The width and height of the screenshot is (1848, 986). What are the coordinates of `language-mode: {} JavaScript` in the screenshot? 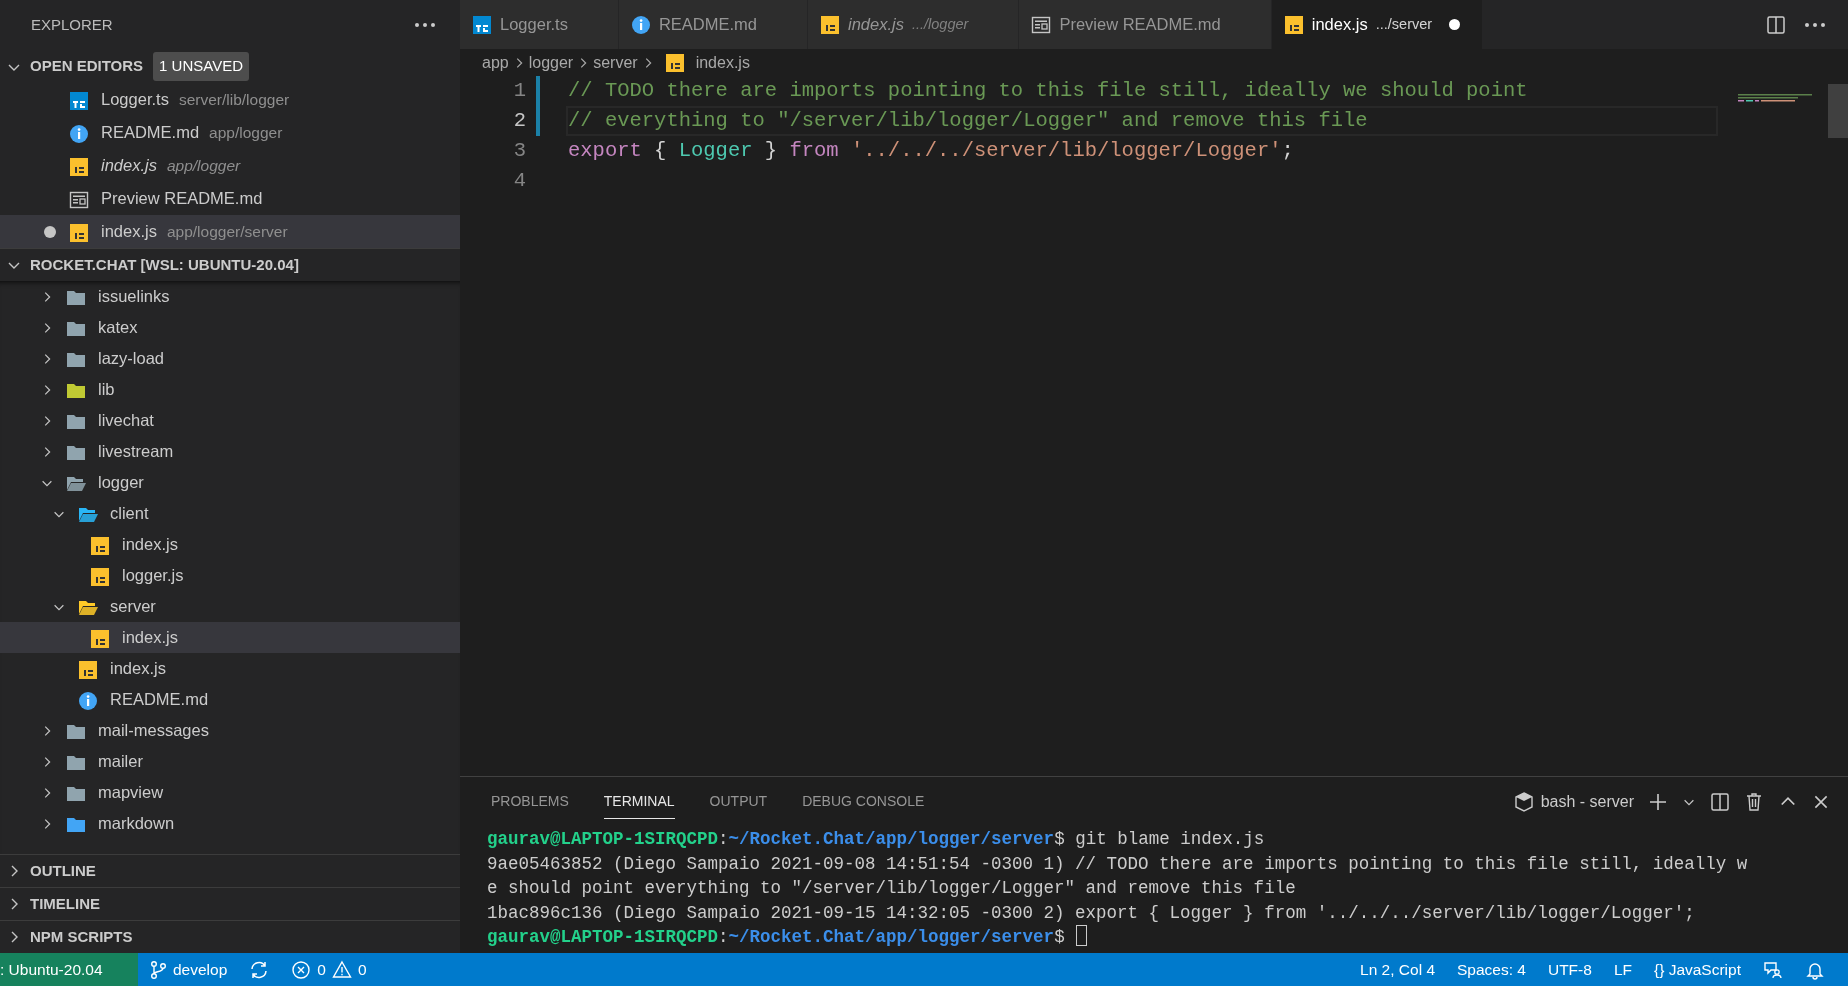 It's located at (1697, 969).